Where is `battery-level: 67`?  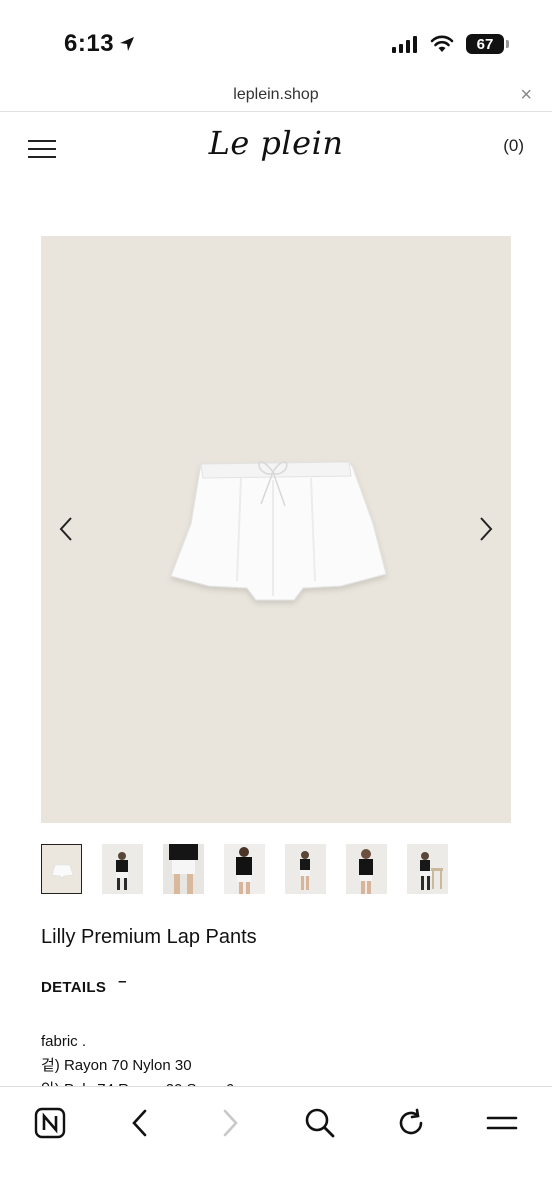 battery-level: 67 is located at coordinates (485, 44).